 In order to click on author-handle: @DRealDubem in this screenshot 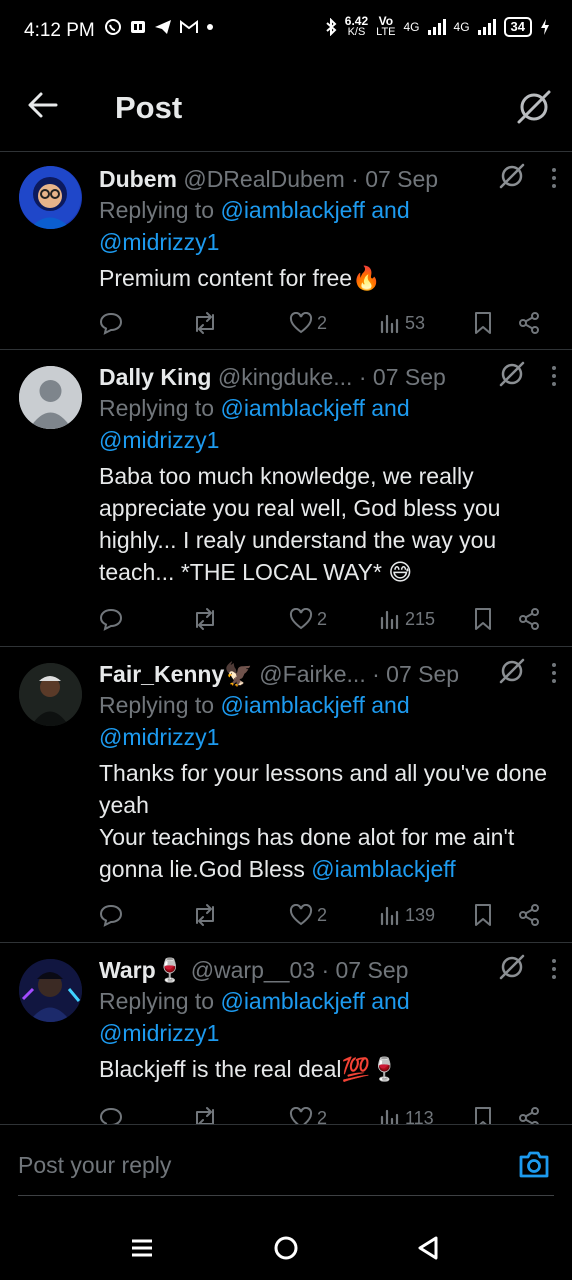, I will do `click(263, 179)`.